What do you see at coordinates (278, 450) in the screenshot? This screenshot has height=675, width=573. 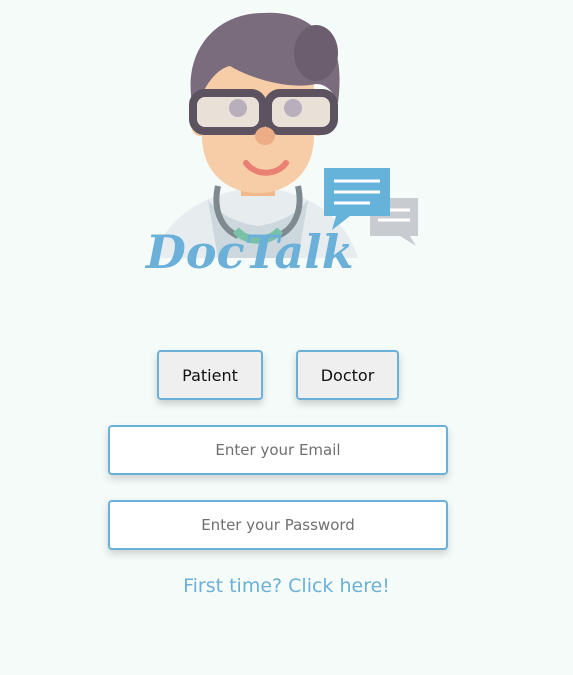 I see `email-field` at bounding box center [278, 450].